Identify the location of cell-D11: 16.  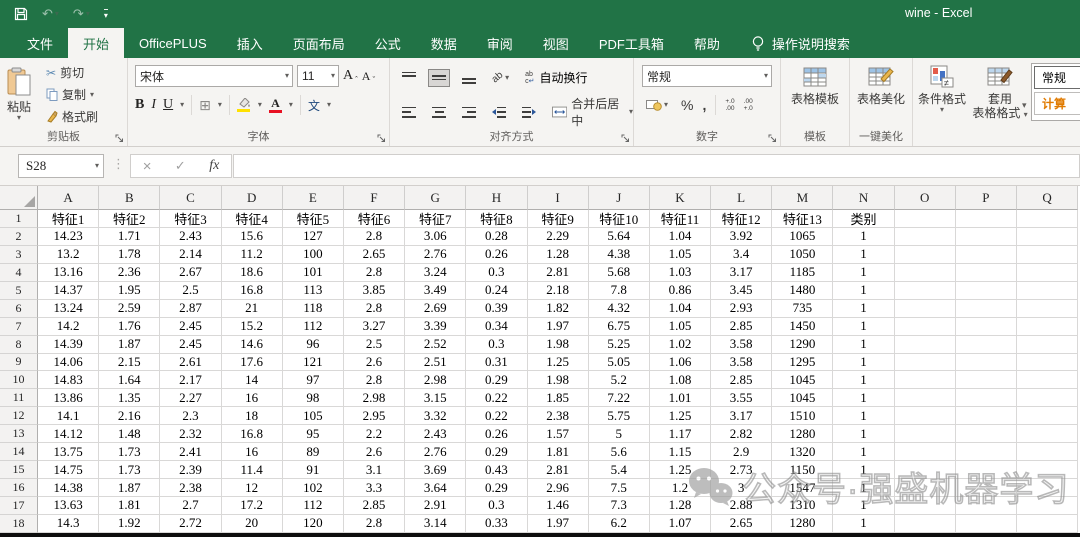
(252, 398).